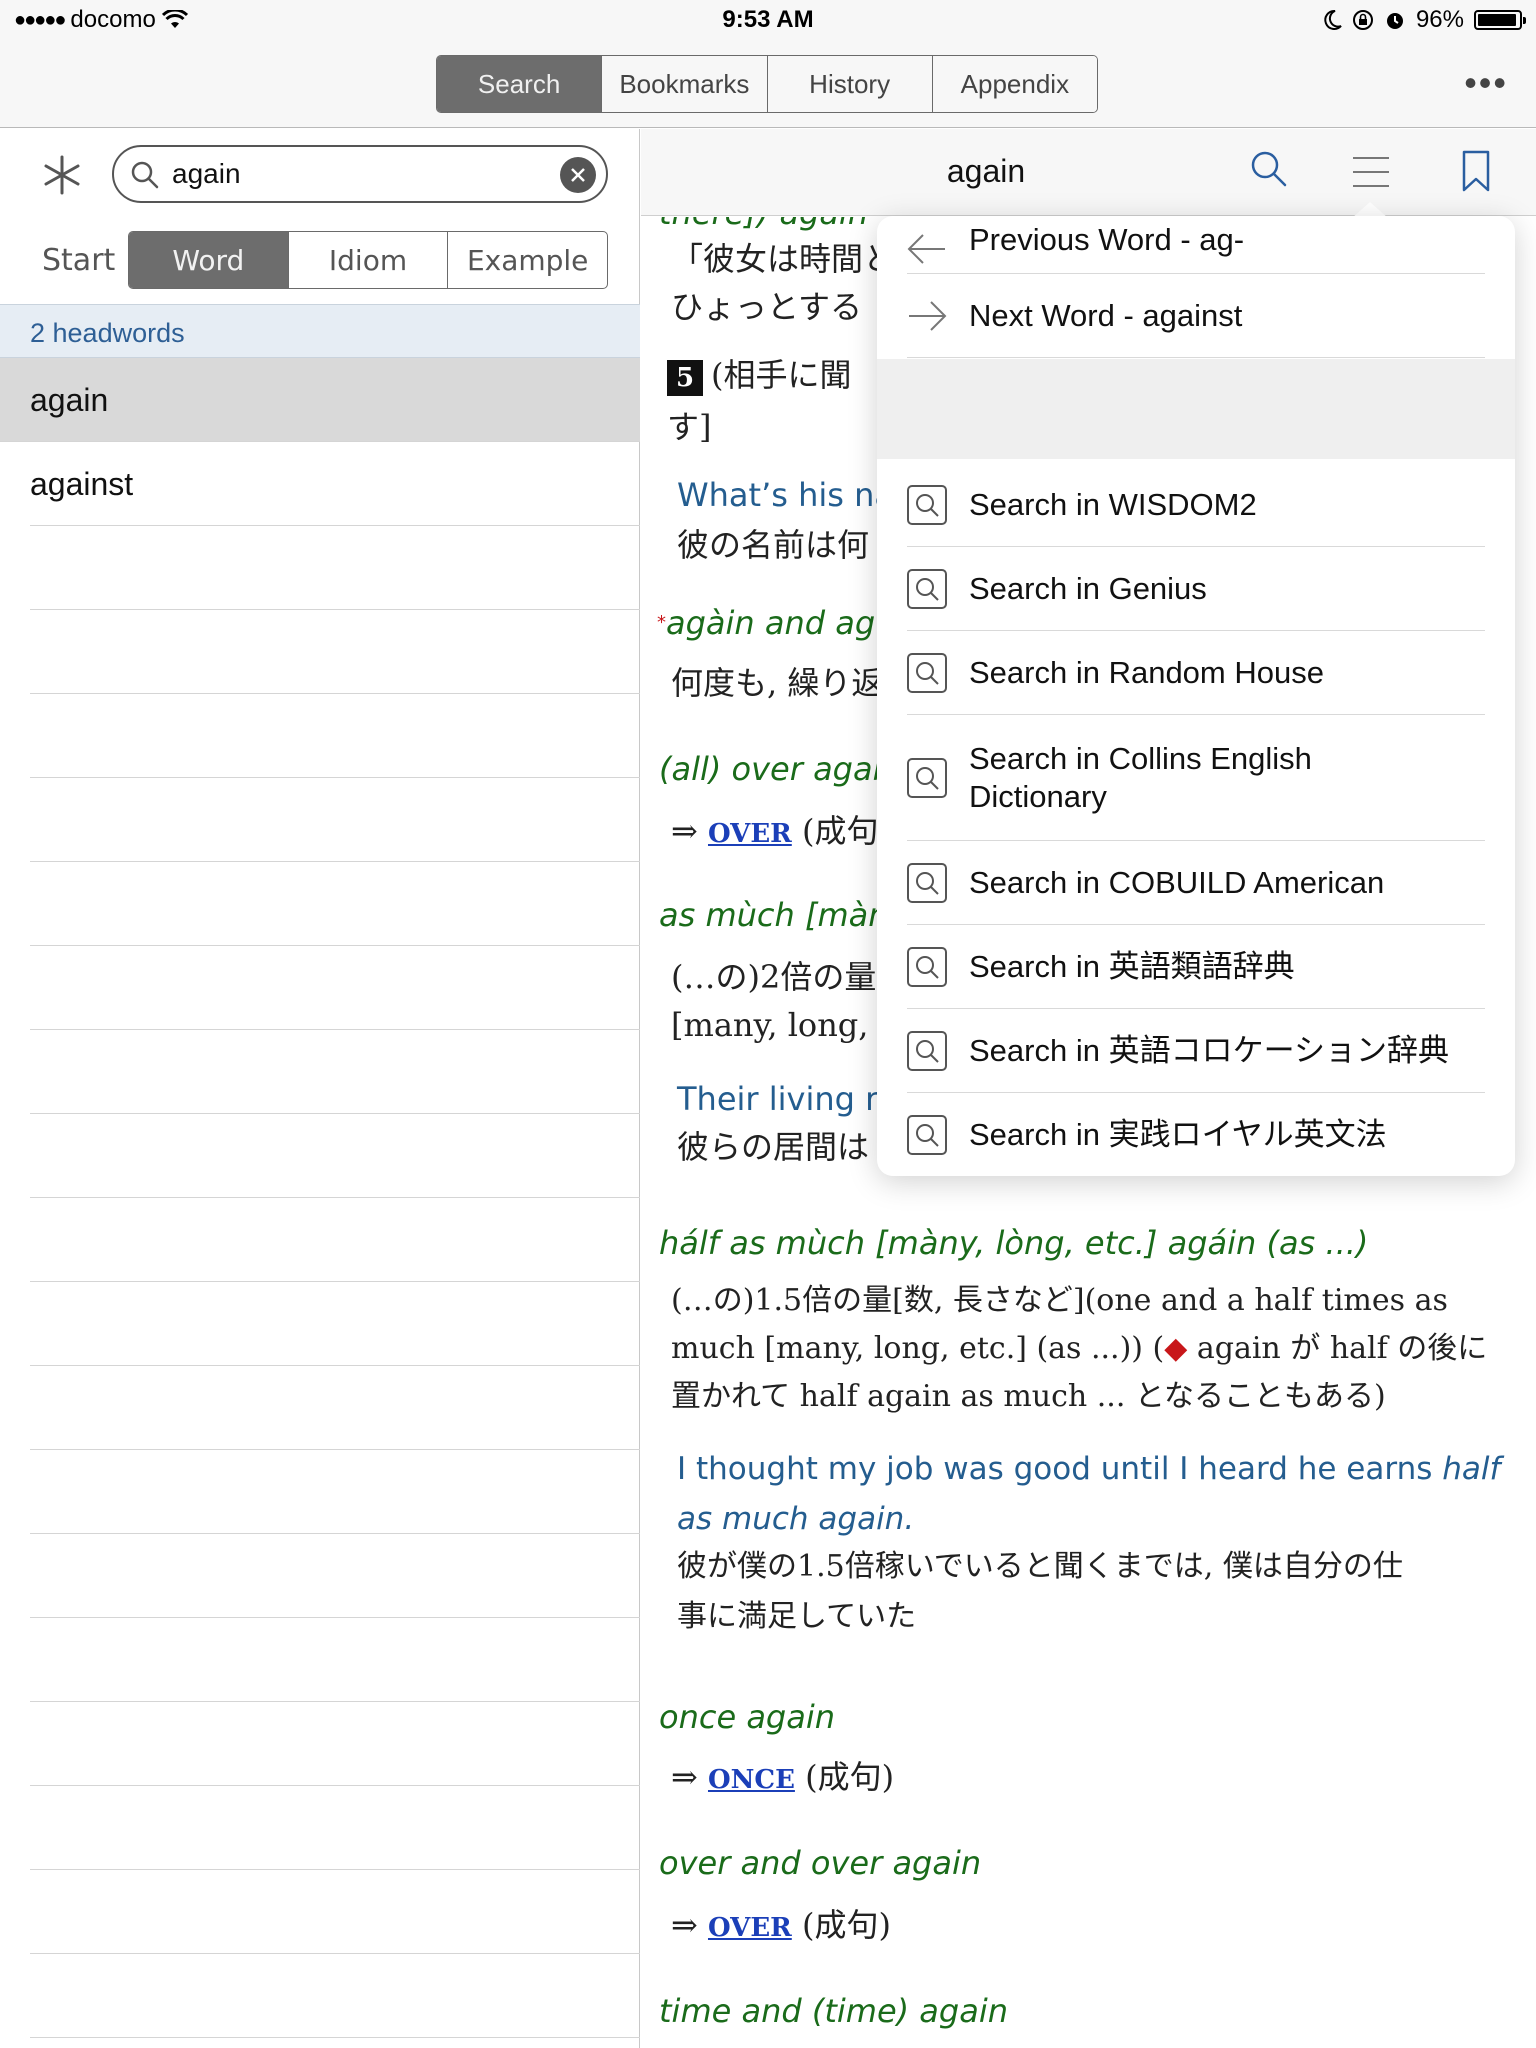 The image size is (1536, 2048). I want to click on search-in-collocation-item: Search in 英語コロケーション辞典, so click(1196, 1051).